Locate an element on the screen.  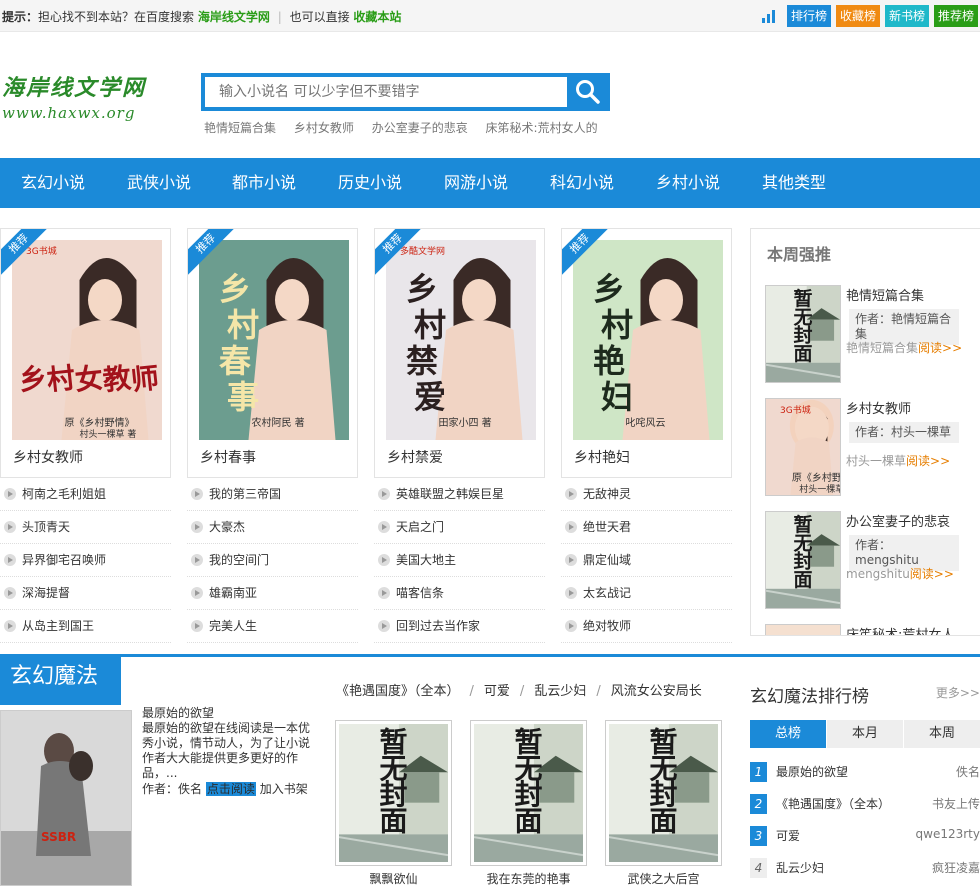
rank-button-top: 排行榜 is located at coordinates (808, 16).